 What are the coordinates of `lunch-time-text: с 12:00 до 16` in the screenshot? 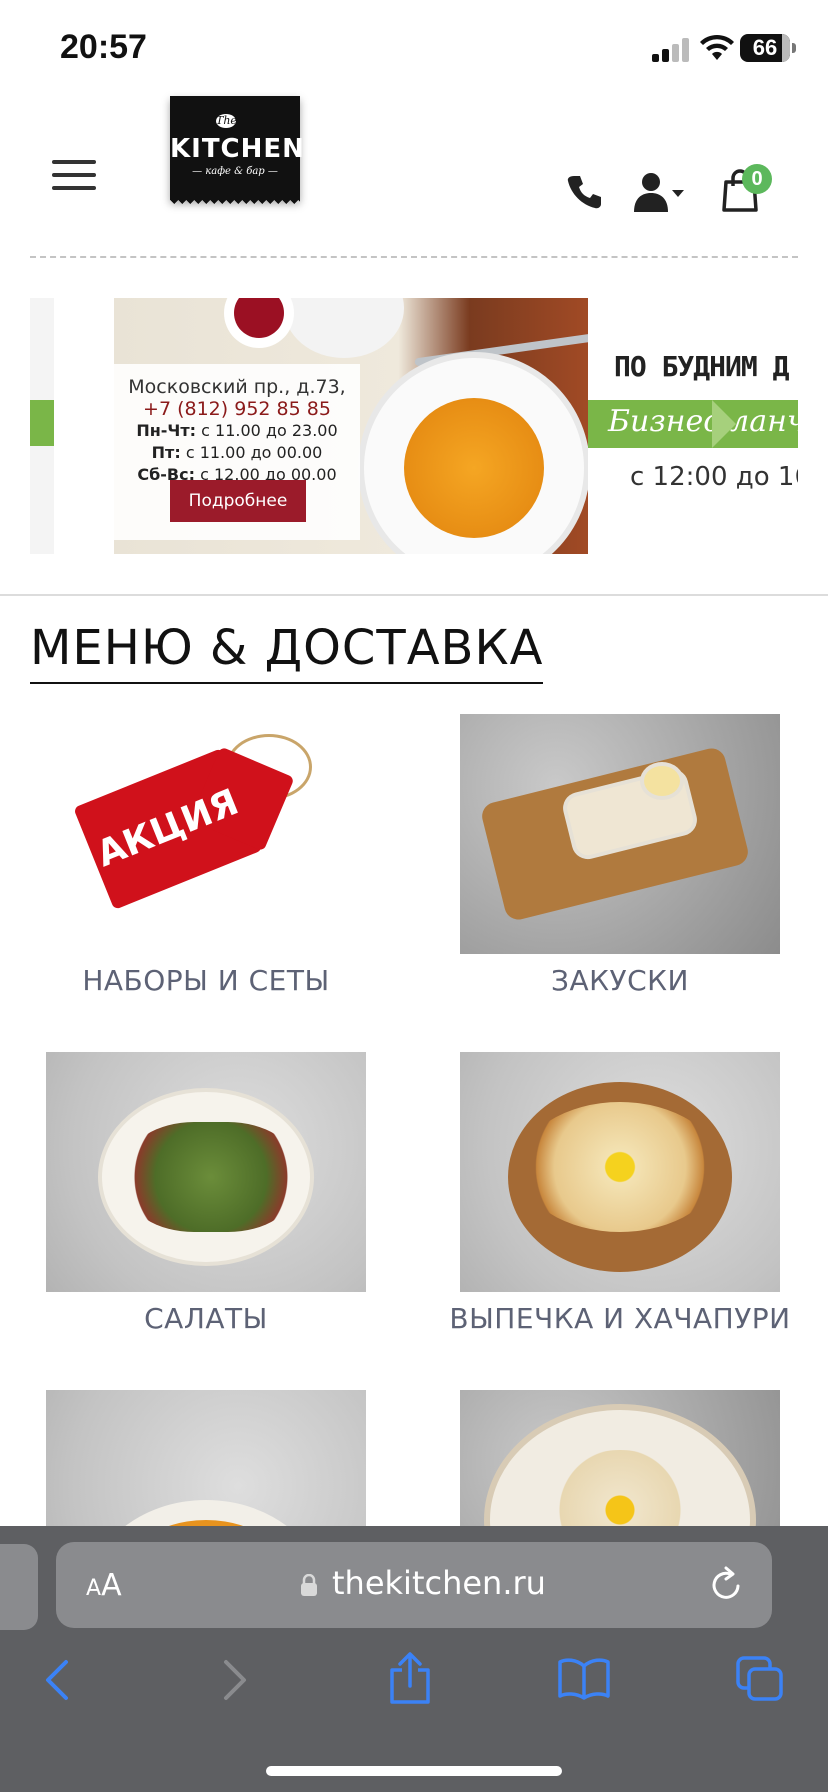 It's located at (714, 477).